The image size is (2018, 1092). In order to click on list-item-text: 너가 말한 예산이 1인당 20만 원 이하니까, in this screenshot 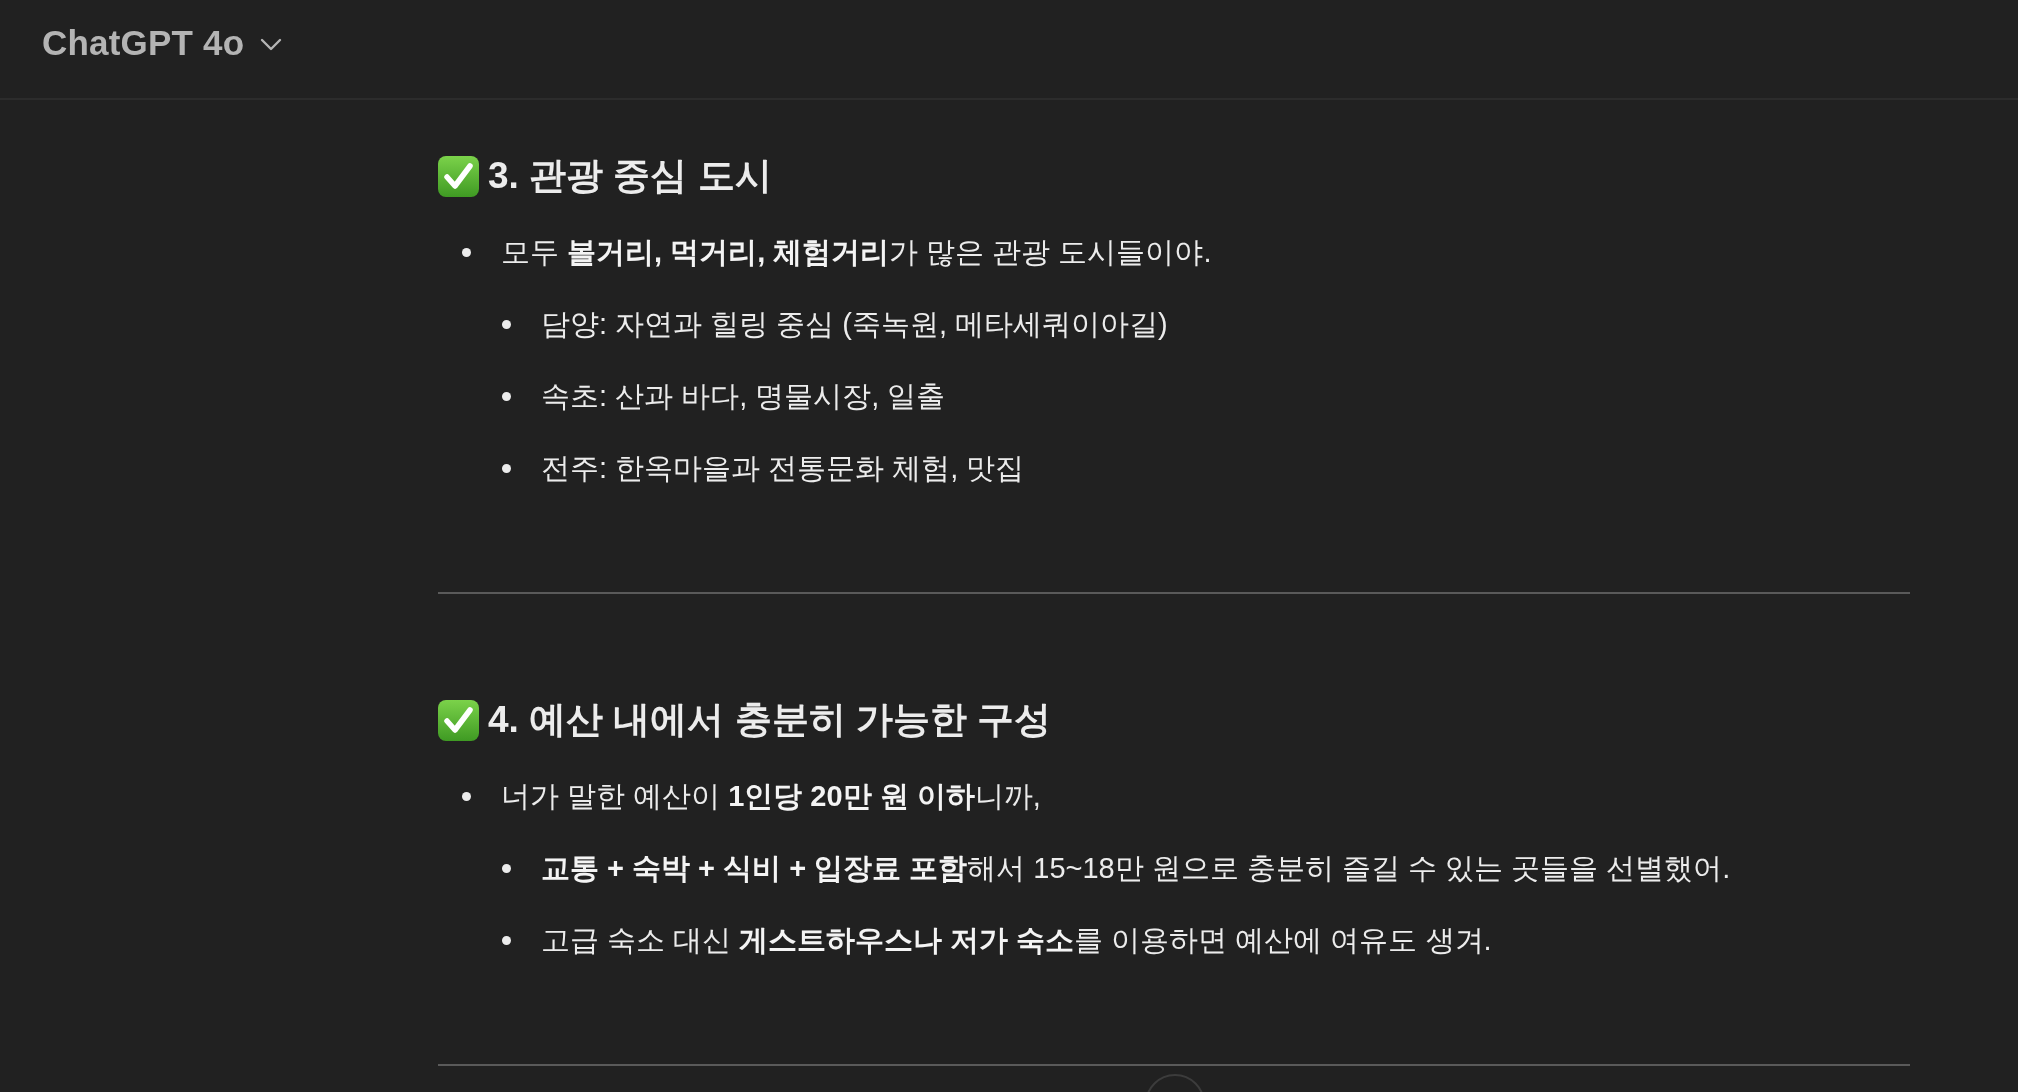, I will do `click(771, 796)`.